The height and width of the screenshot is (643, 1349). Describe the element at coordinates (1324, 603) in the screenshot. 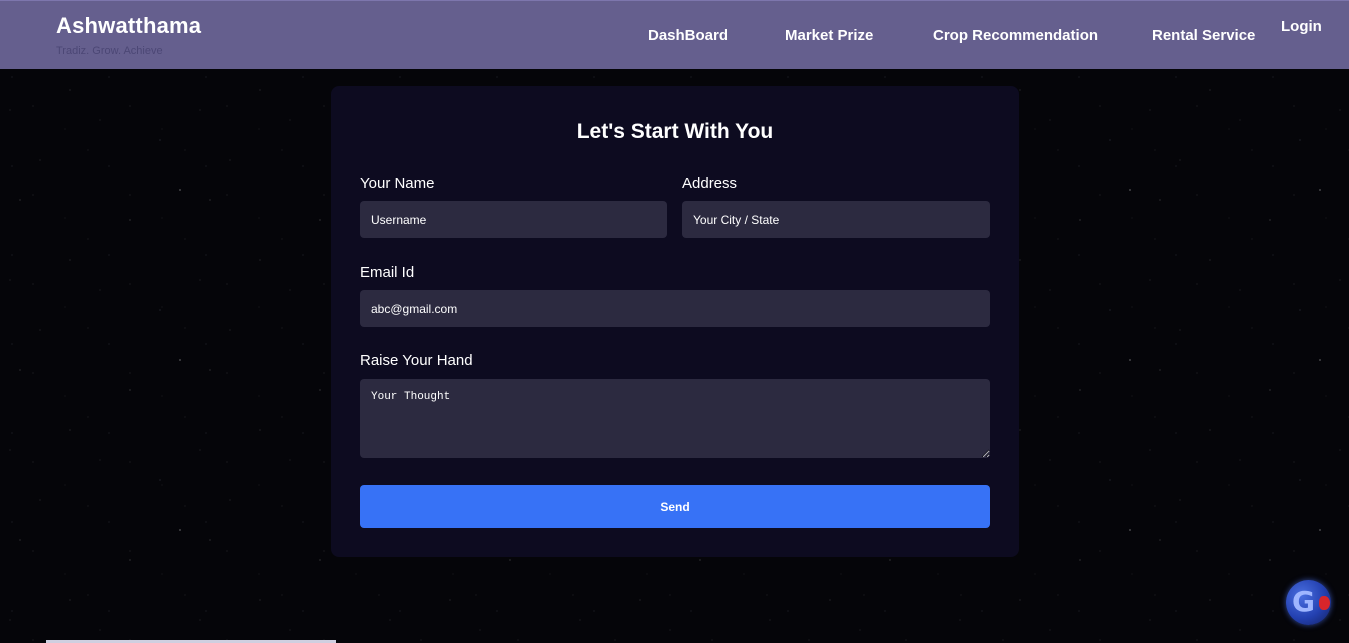

I see `widget-accent-dot` at that location.